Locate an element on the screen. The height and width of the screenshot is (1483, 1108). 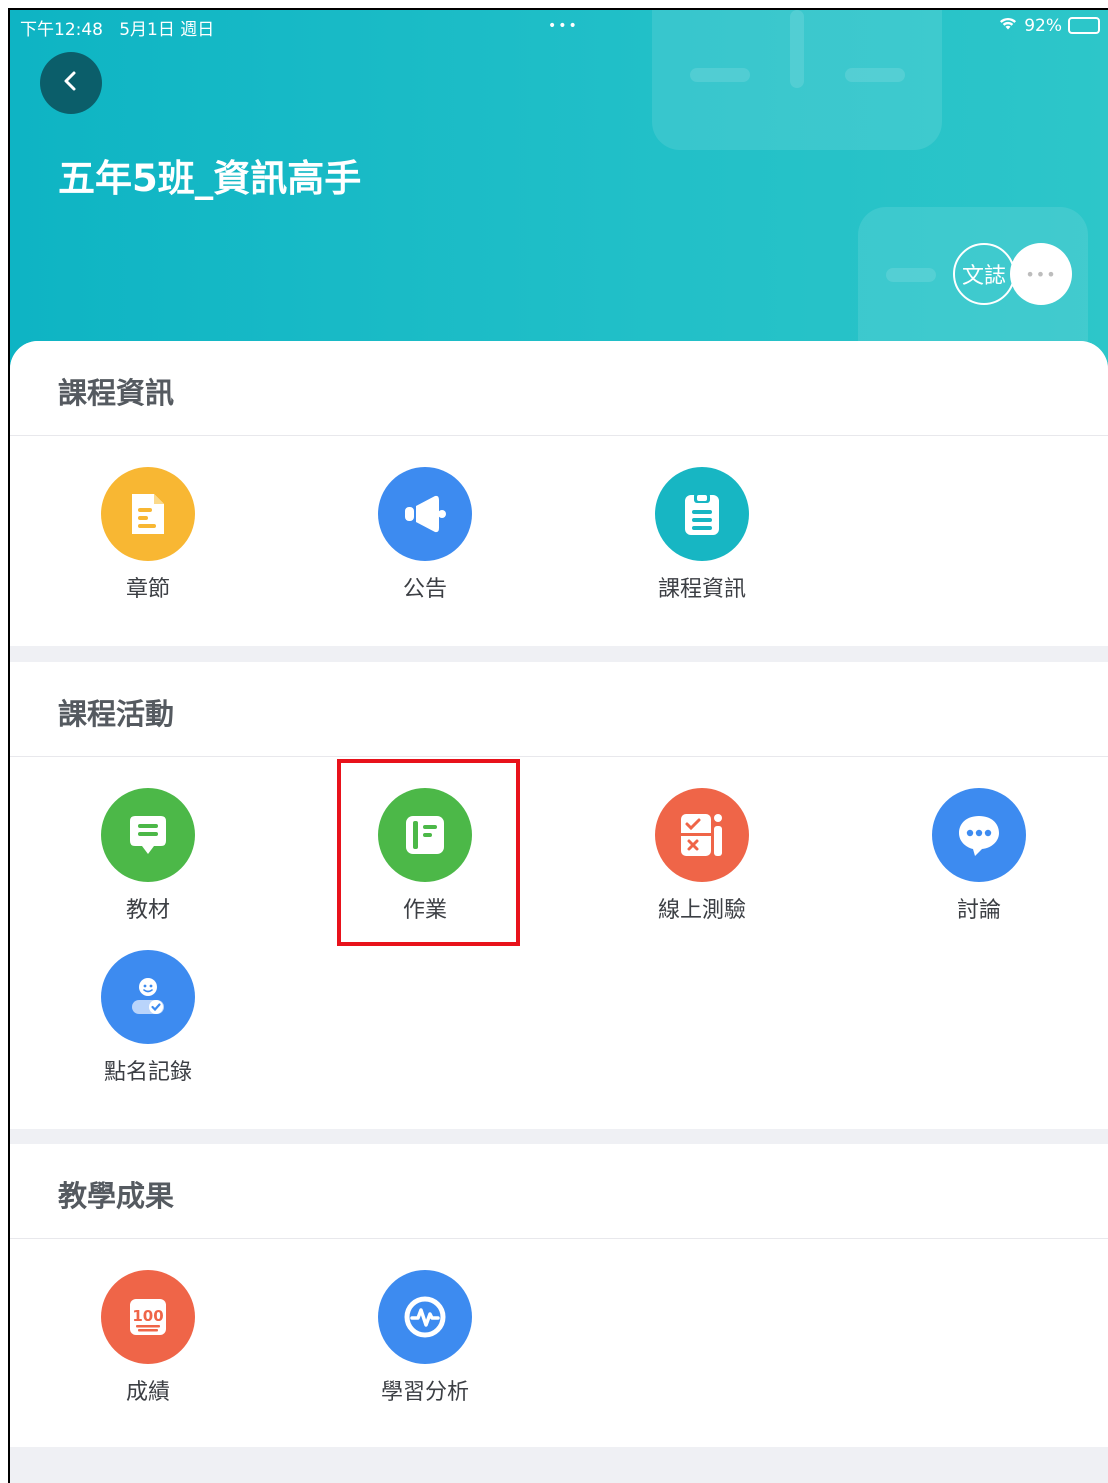
status-time: 下午12:48 is located at coordinates (61, 30).